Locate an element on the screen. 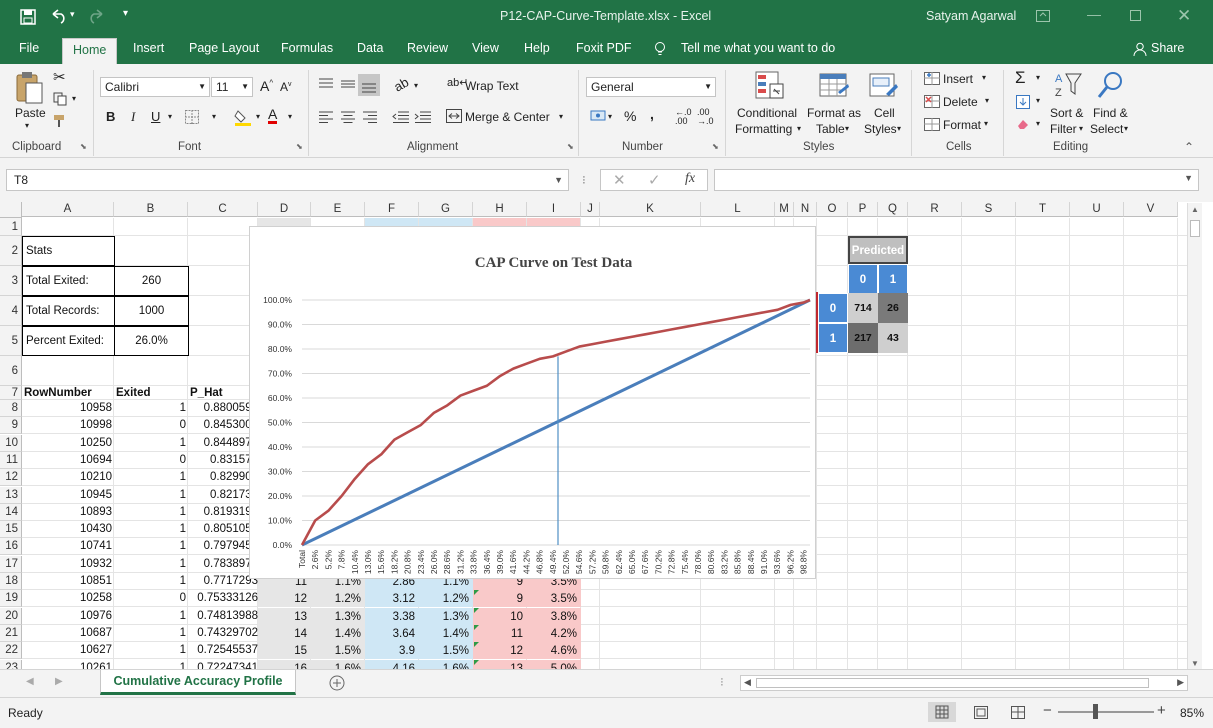  maximize-icon is located at coordinates (1135, 15).